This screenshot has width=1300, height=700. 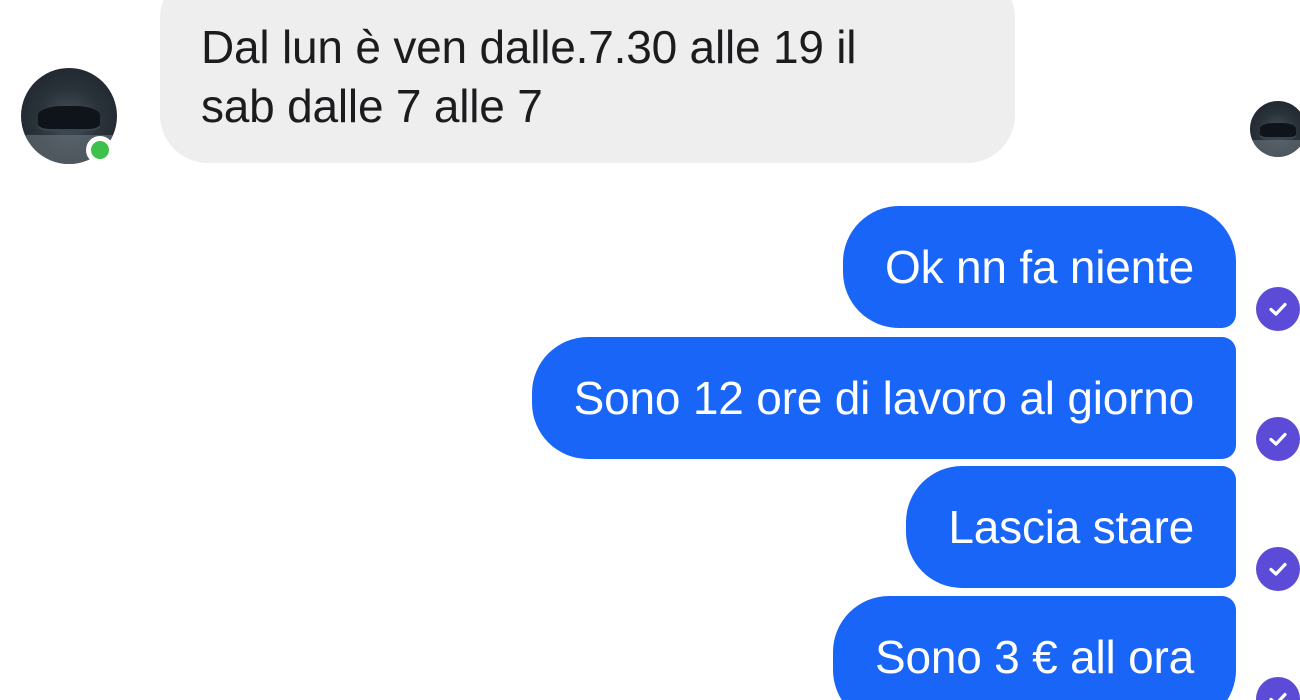 What do you see at coordinates (1275, 148) in the screenshot?
I see `seen-avatar-photo-ground` at bounding box center [1275, 148].